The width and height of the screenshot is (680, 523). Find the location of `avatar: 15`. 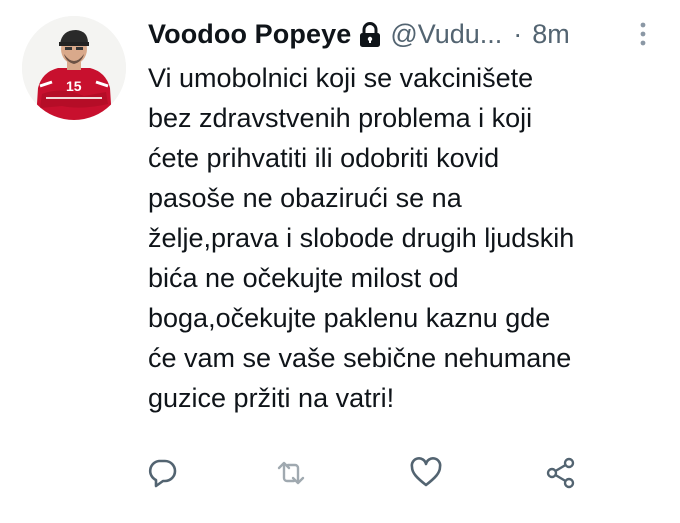

avatar: 15 is located at coordinates (74, 68).